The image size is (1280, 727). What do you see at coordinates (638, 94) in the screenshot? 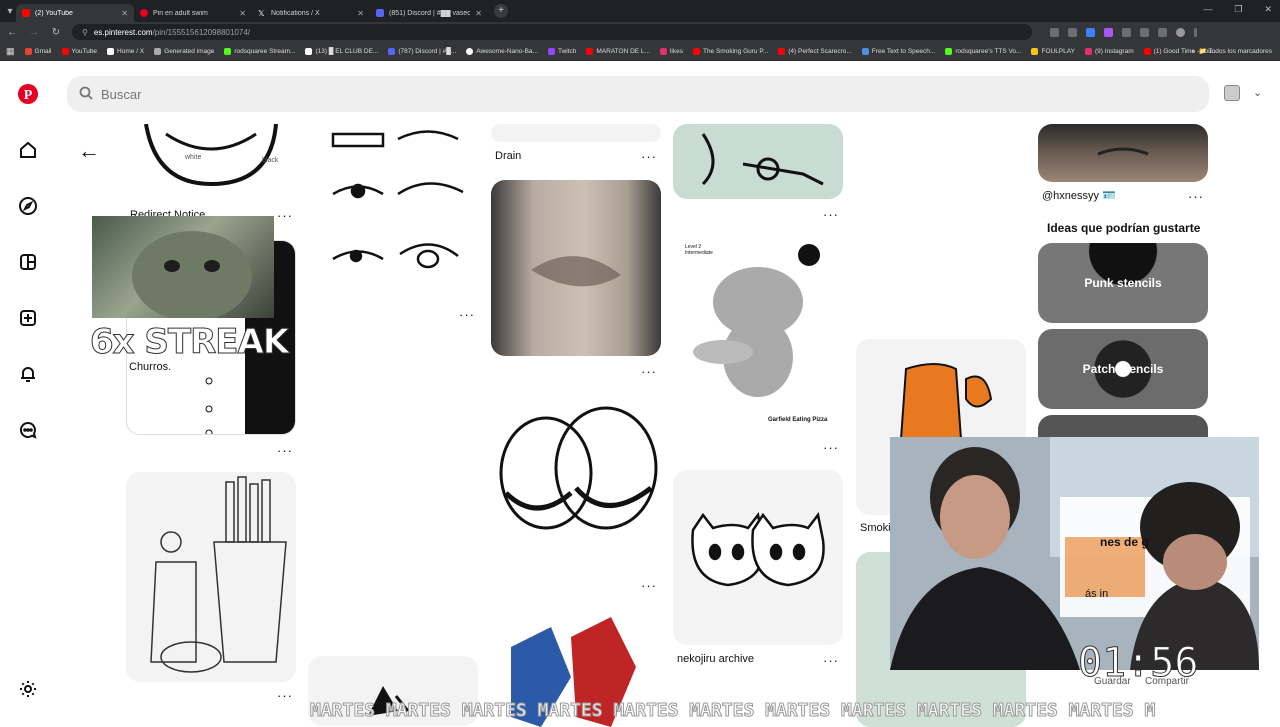
I see `search-input: Buscar` at bounding box center [638, 94].